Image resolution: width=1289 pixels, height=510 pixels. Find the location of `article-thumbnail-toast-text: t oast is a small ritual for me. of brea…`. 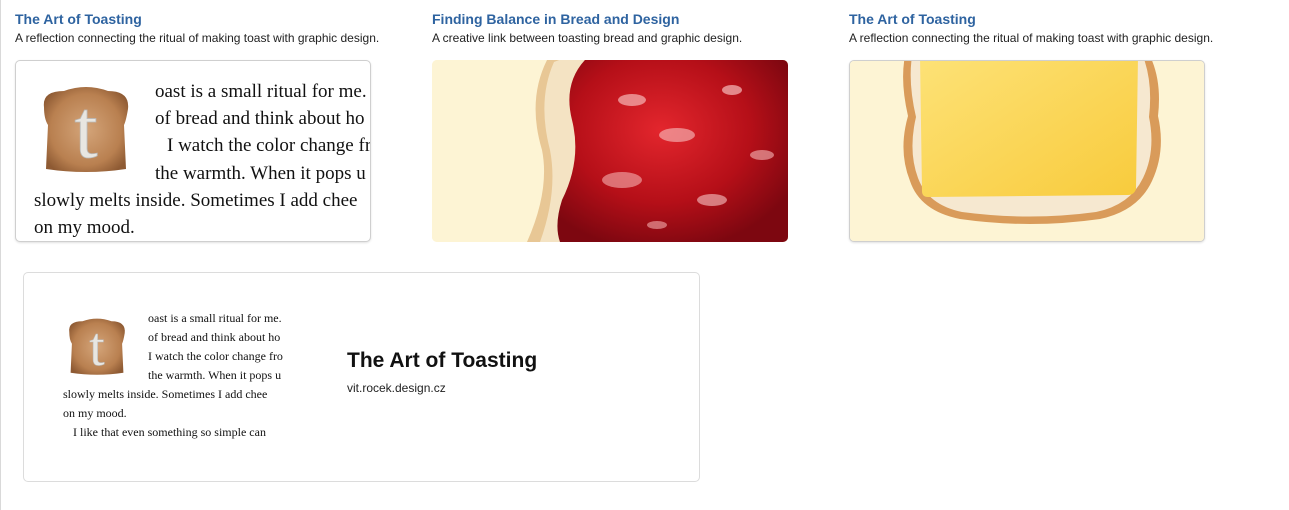

article-thumbnail-toast-text: t oast is a small ritual for me. of brea… is located at coordinates (193, 151).